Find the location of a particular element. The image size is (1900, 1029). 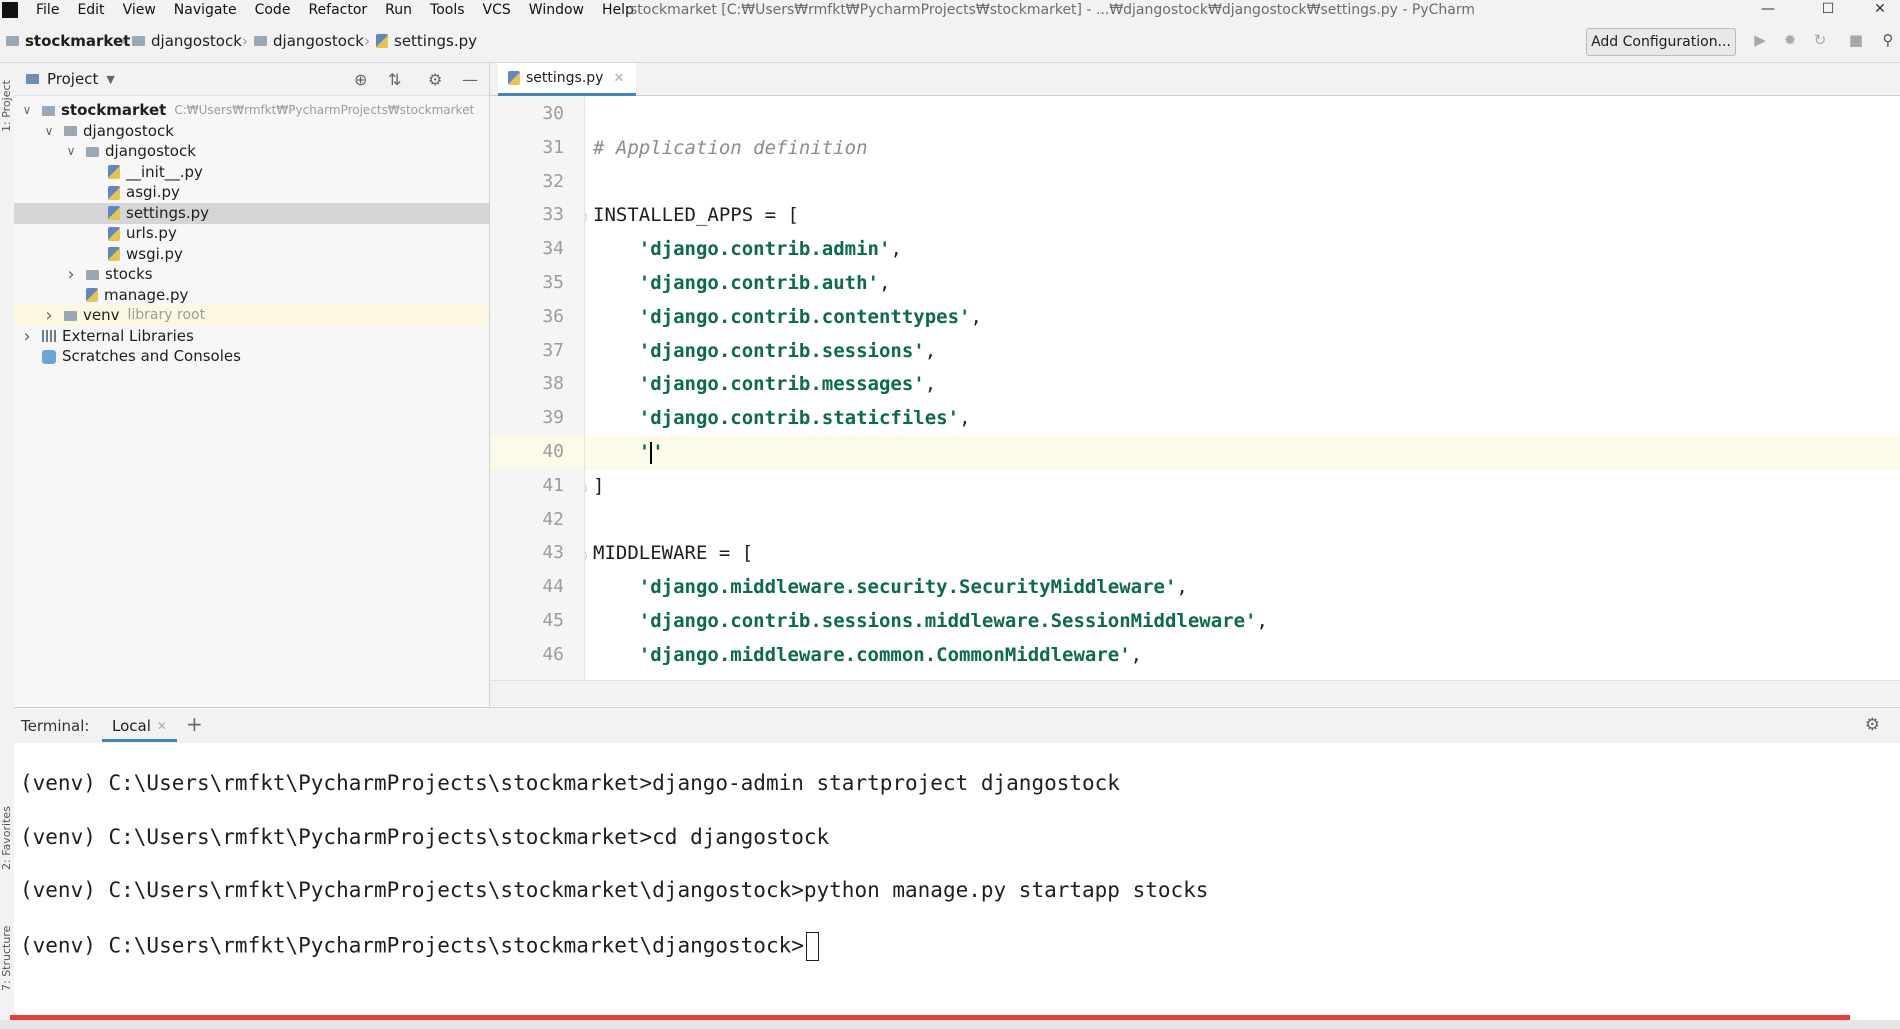

code-line: INSTALLED_APPS = [ is located at coordinates (696, 215).